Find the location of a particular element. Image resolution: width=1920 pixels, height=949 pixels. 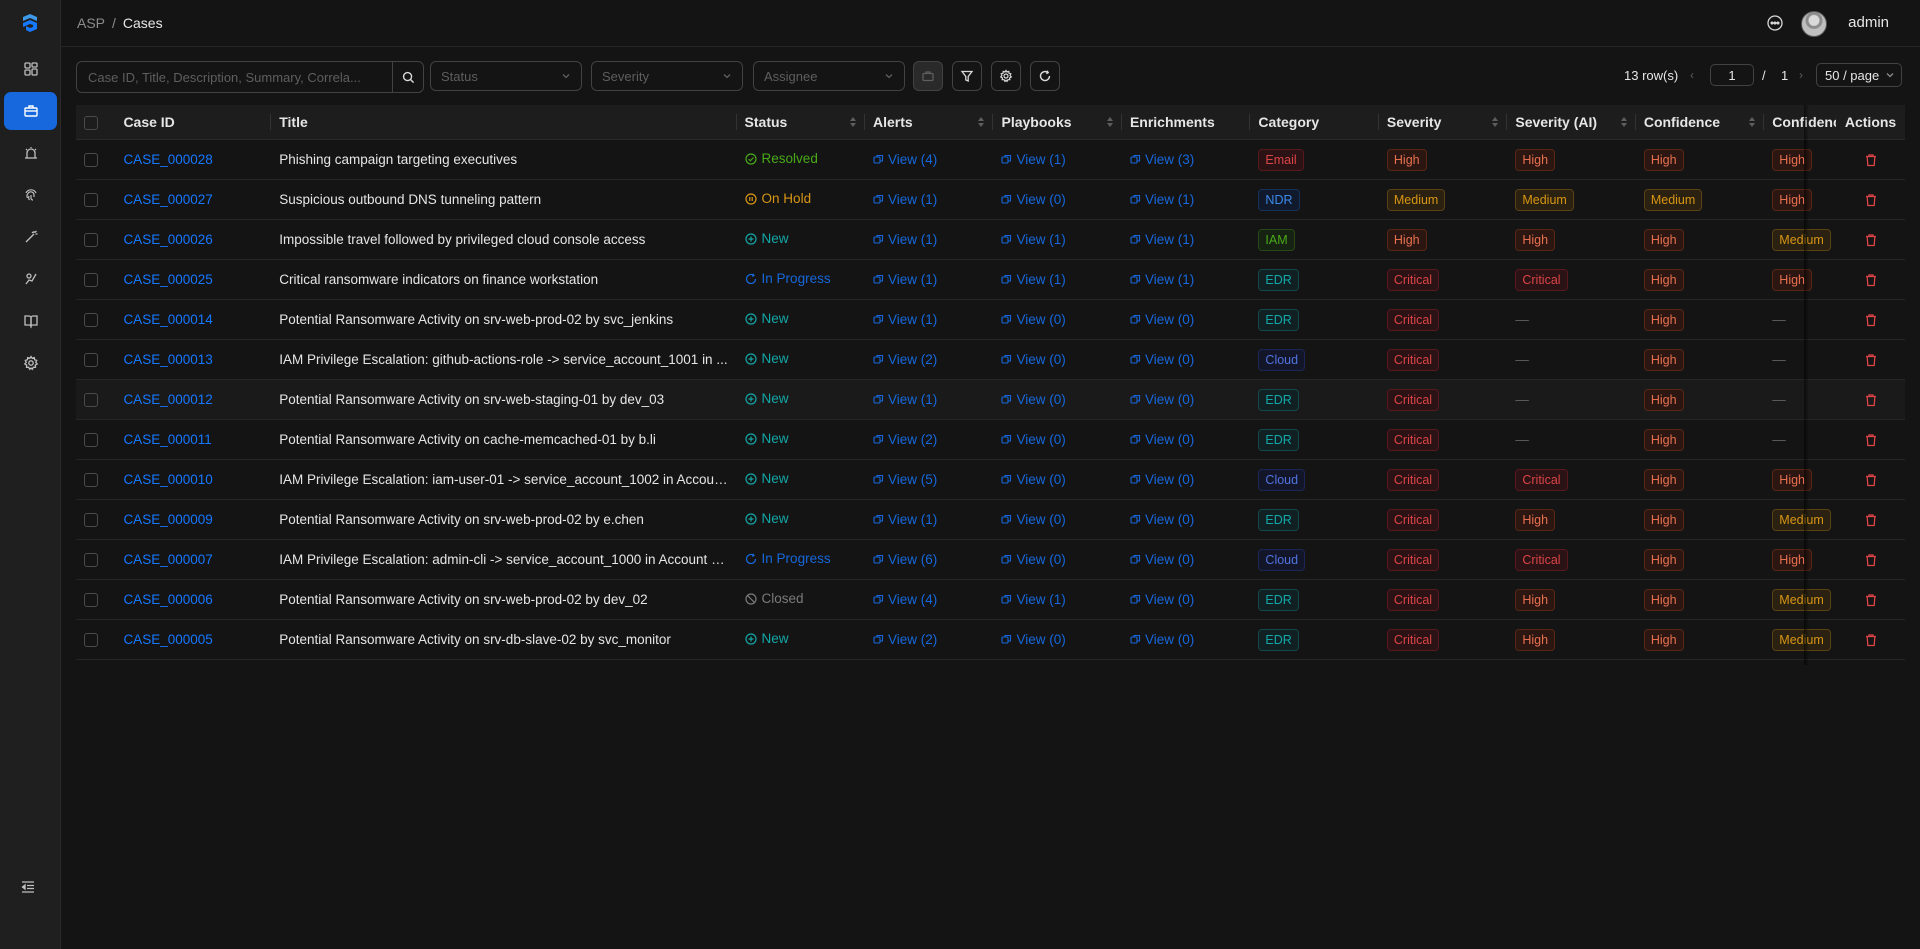

column-header-severity-ai: Severity (AI) is located at coordinates (1571, 122).